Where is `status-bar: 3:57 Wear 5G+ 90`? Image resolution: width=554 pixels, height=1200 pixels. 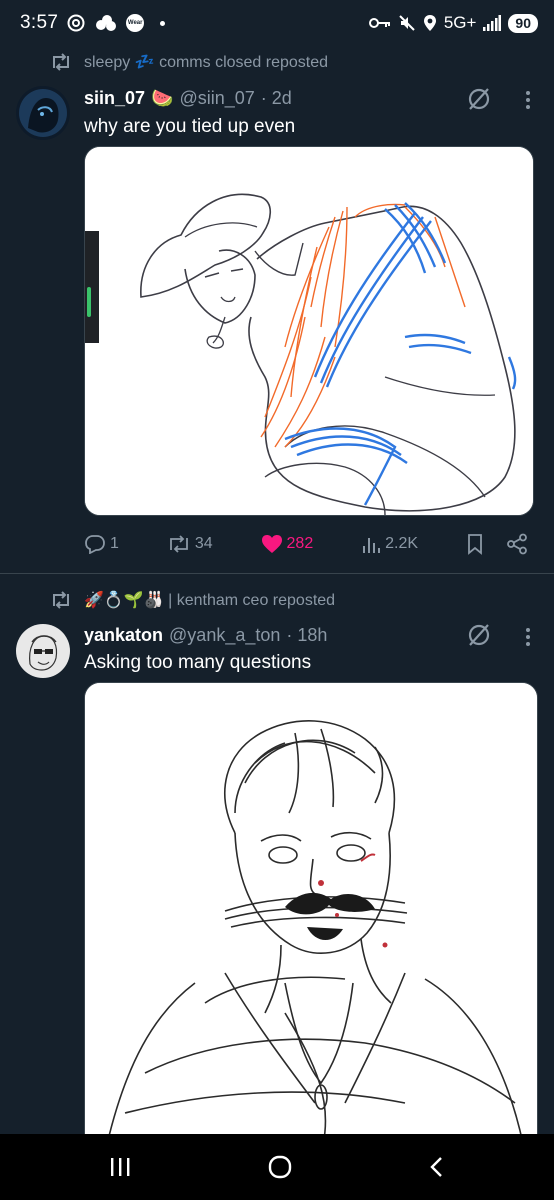
status-bar: 3:57 Wear 5G+ 90 is located at coordinates (277, 23).